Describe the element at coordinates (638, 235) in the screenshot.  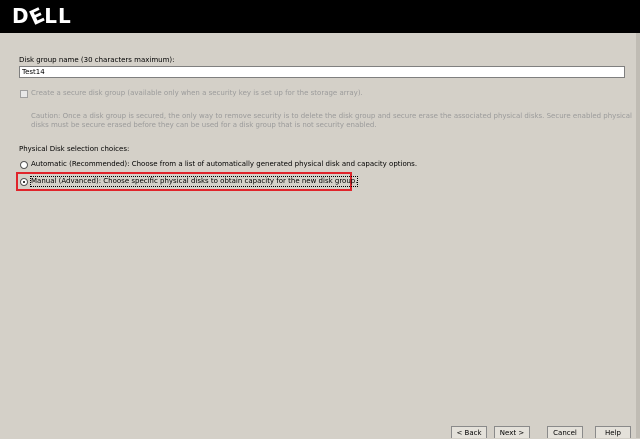
I see `window-edge` at that location.